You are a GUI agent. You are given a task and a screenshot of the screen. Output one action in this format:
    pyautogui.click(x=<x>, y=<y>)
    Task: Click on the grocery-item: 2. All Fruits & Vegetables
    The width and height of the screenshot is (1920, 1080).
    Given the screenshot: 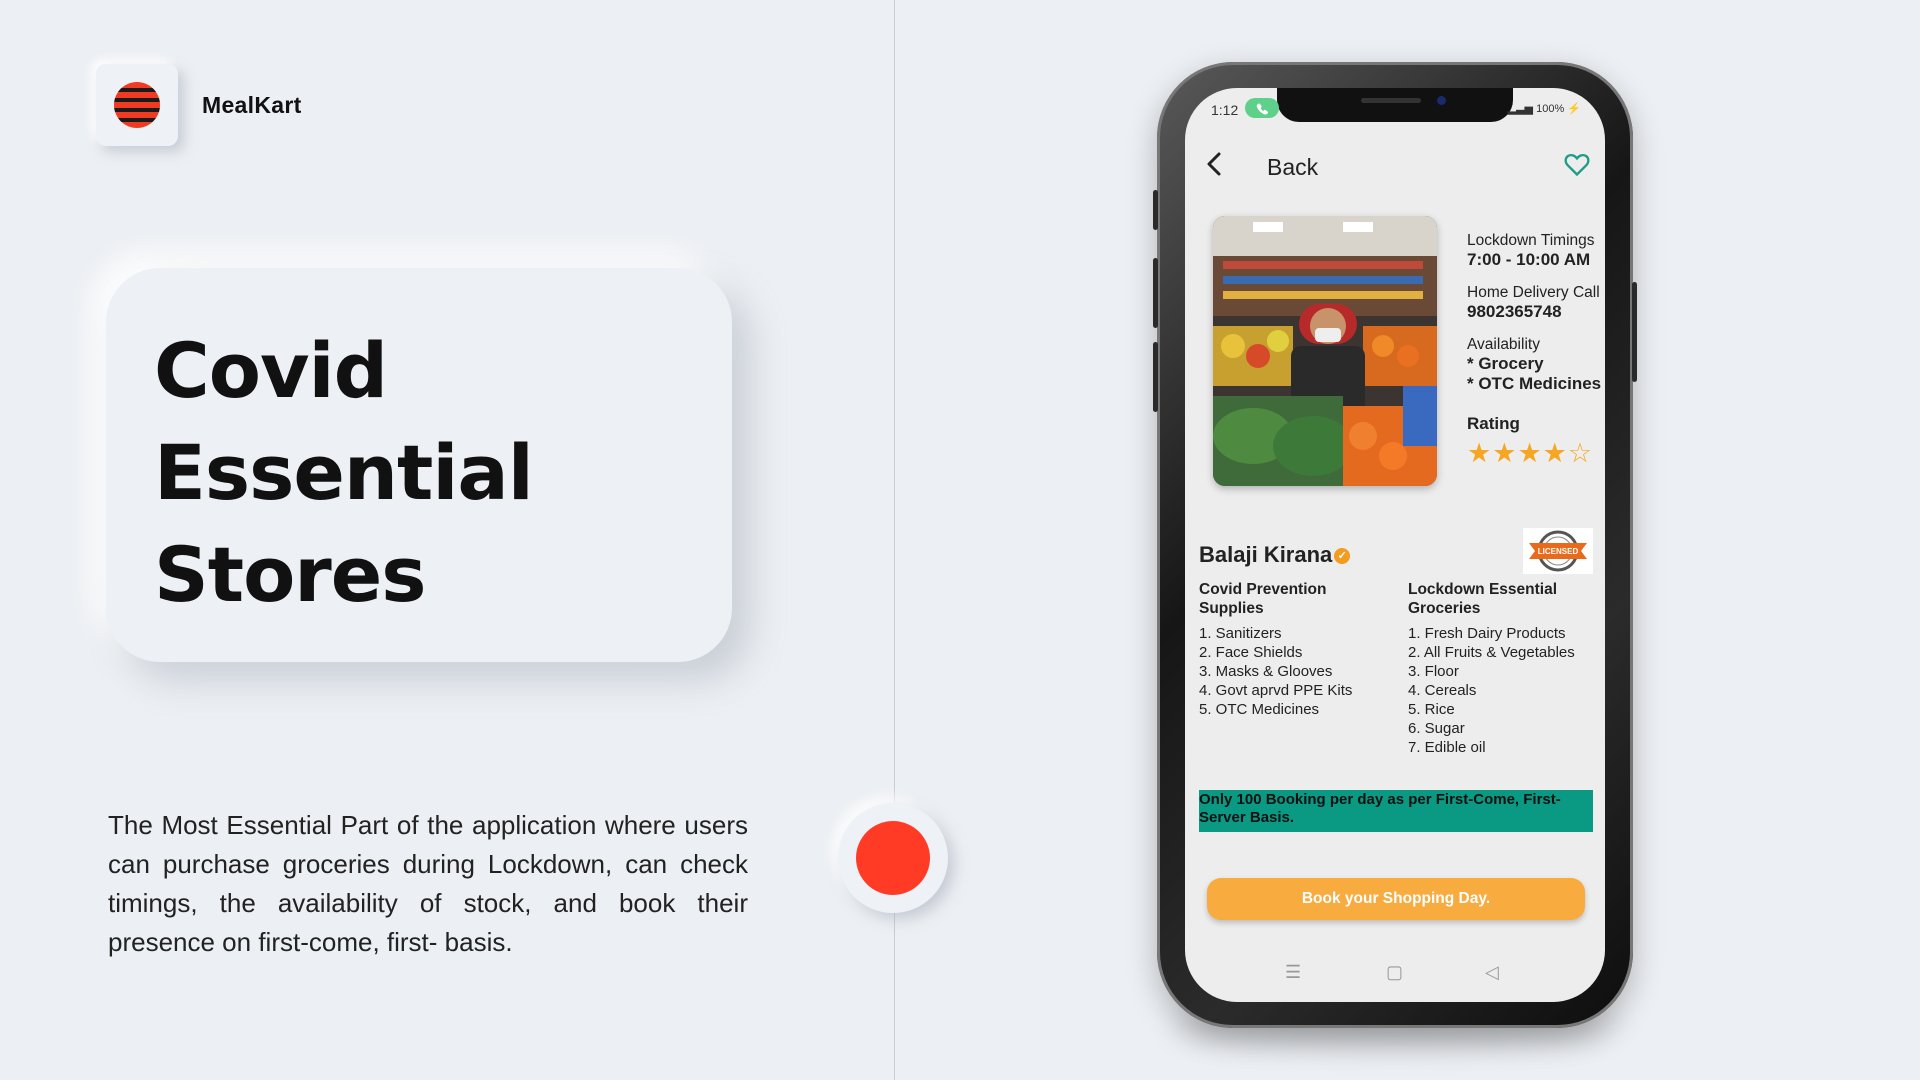 What is the action you would take?
    pyautogui.click(x=1491, y=652)
    